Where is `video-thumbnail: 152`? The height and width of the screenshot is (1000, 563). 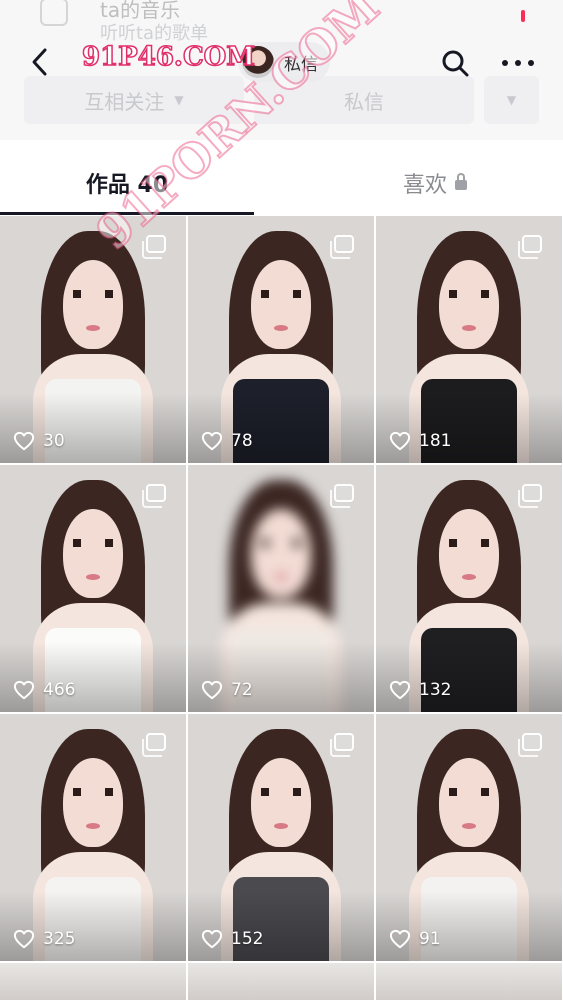 video-thumbnail: 152 is located at coordinates (281, 837).